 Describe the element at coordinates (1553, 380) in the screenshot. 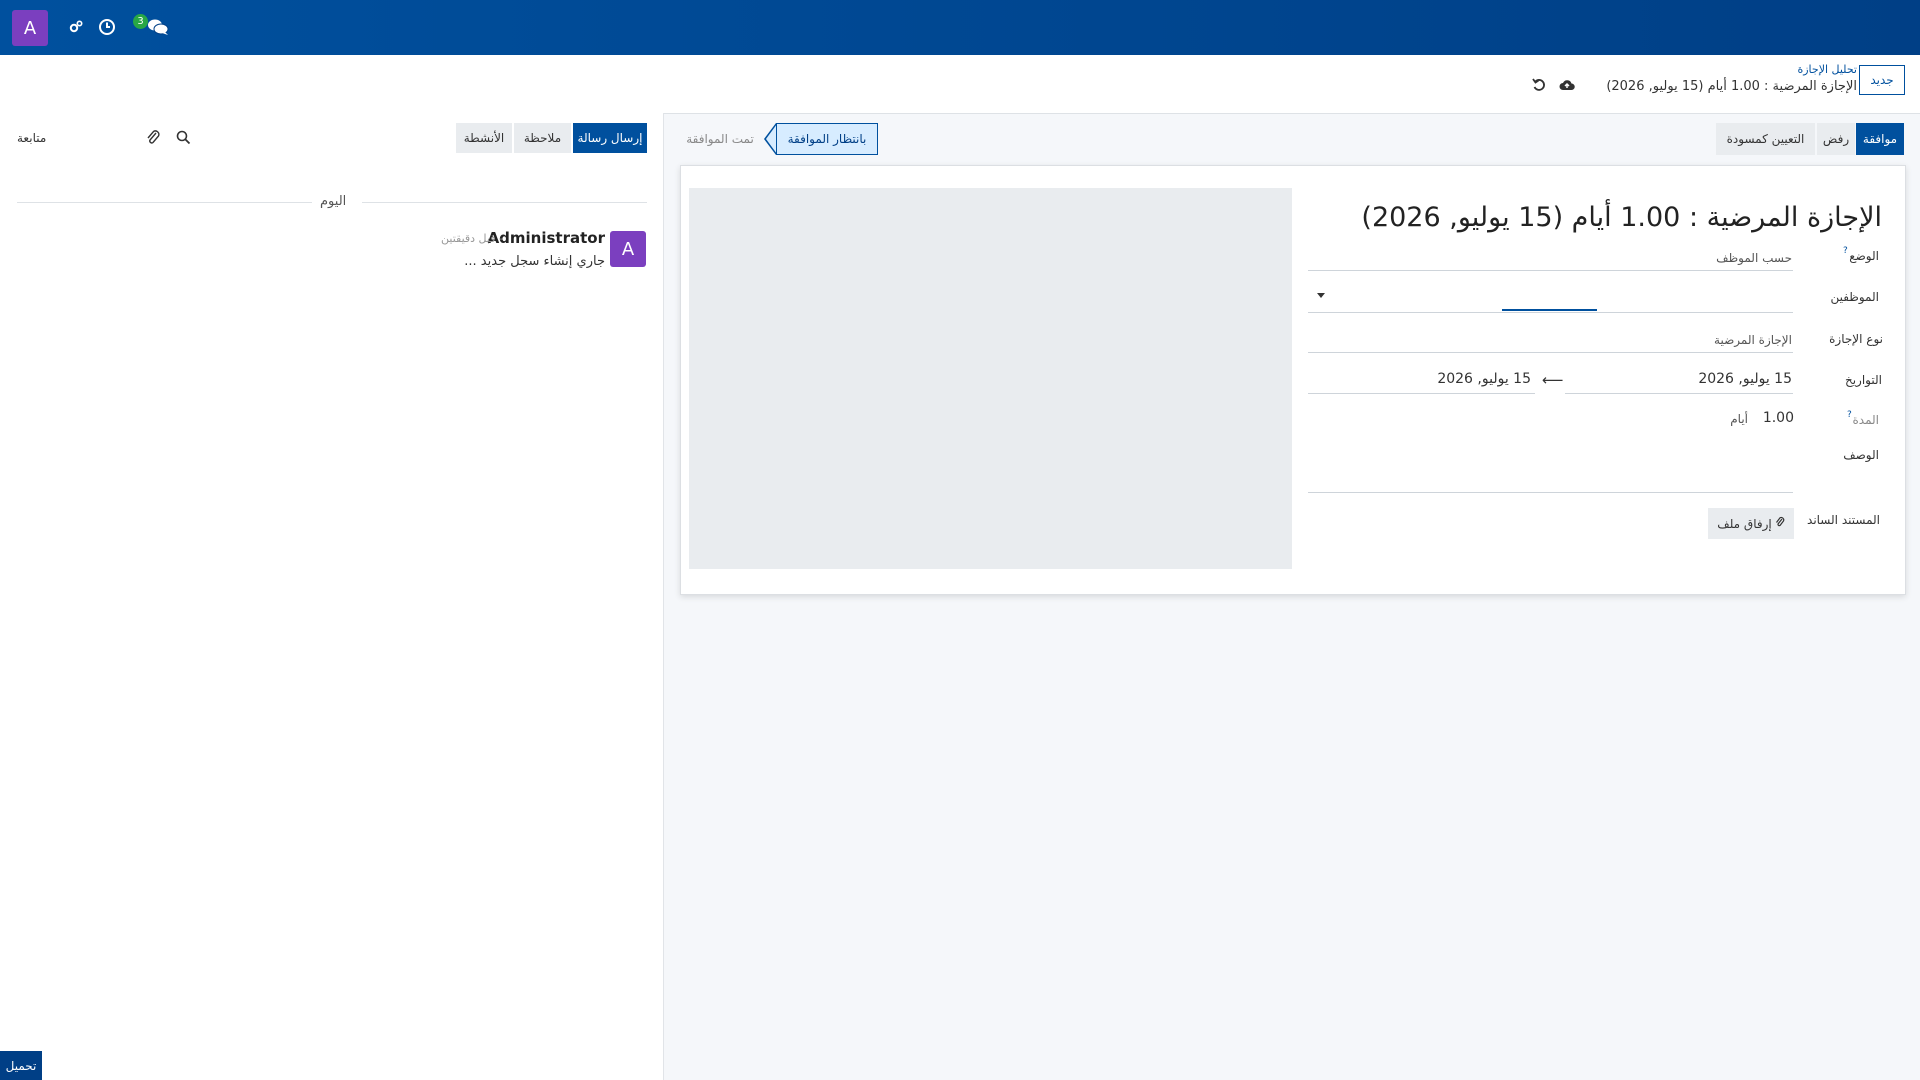

I see `date-arrow-icon: ⟵` at that location.